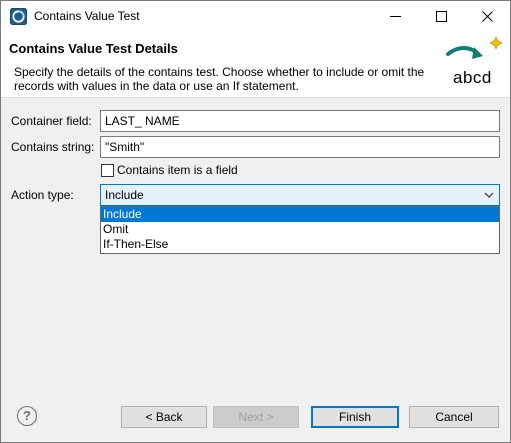 This screenshot has width=511, height=443. I want to click on maximize-icon, so click(441, 16).